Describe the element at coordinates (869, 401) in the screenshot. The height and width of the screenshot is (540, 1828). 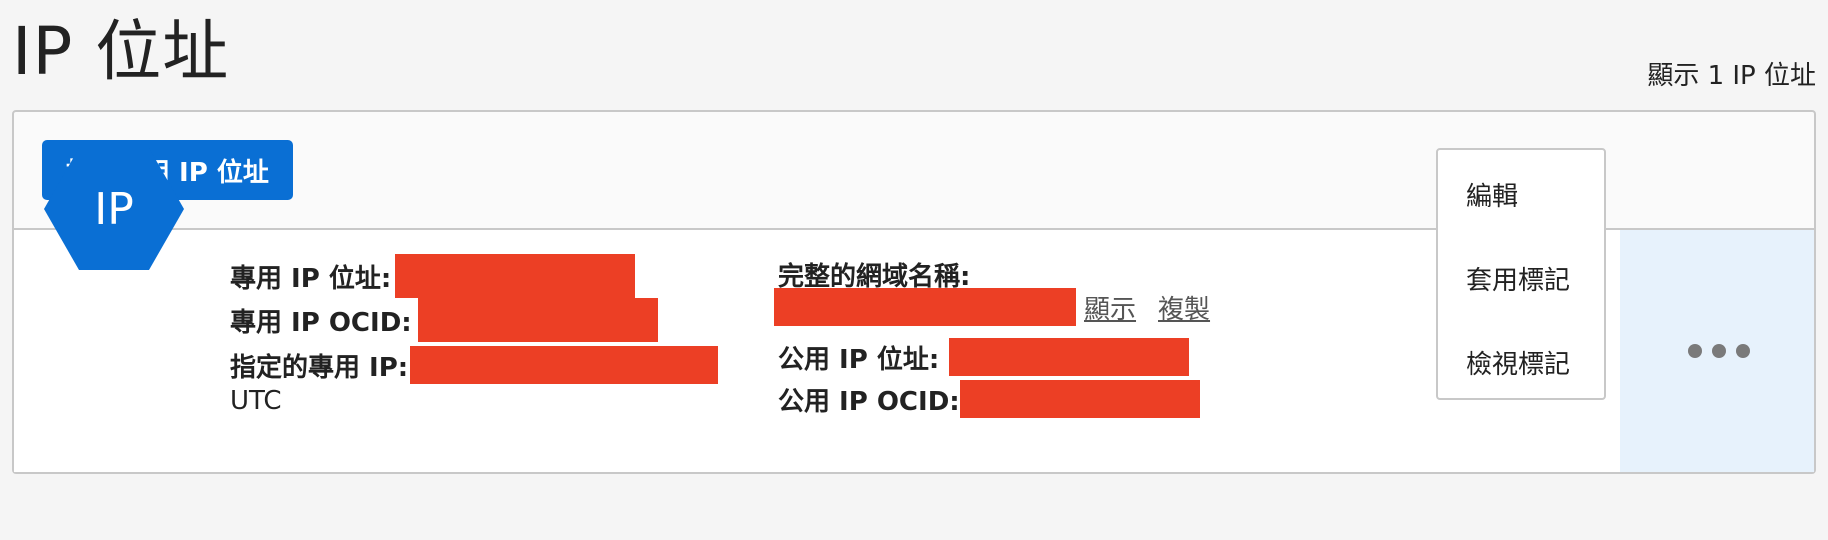
I see `public-ocid-label: 公用 IP OCID:` at that location.